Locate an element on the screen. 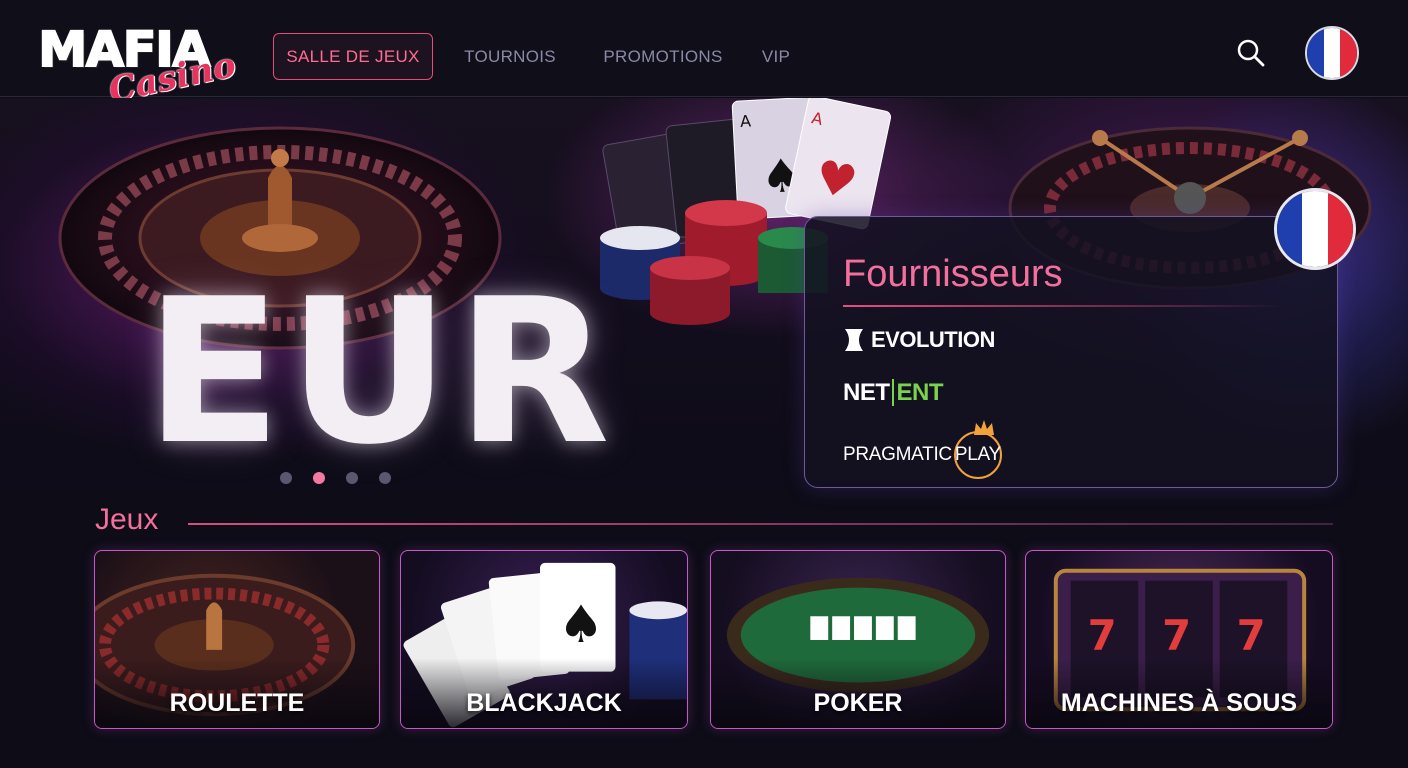 The width and height of the screenshot is (1408, 768). nav-vip: VIP is located at coordinates (776, 56).